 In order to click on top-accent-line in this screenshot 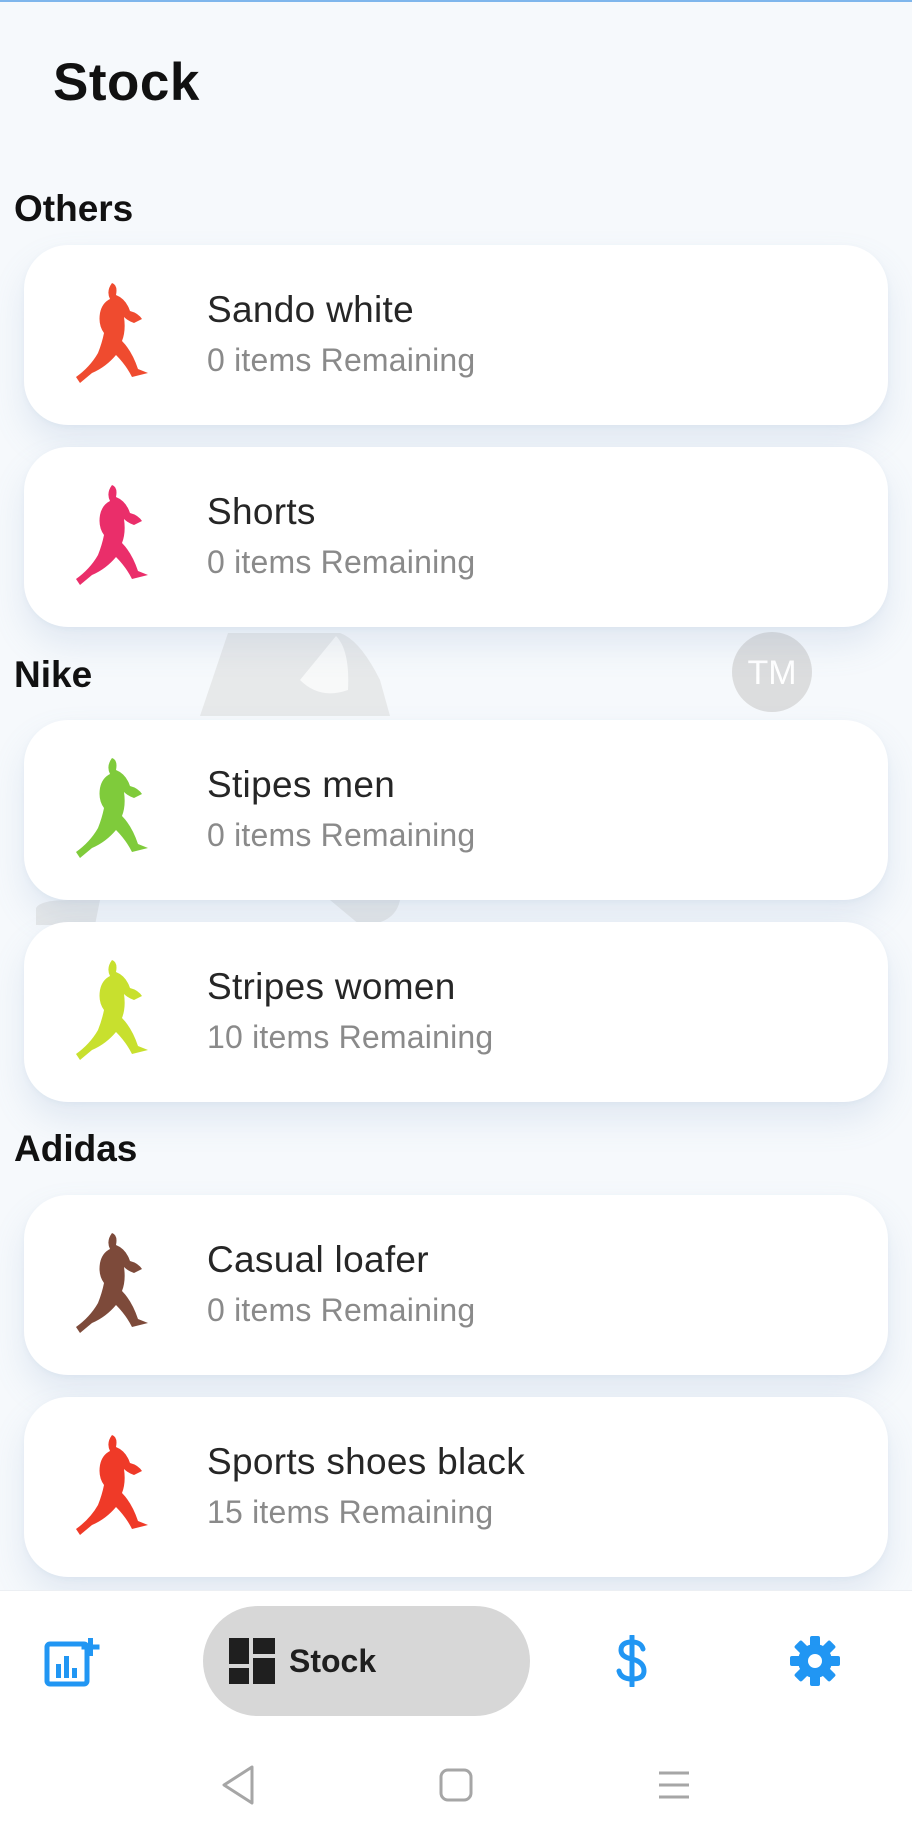, I will do `click(456, 1)`.